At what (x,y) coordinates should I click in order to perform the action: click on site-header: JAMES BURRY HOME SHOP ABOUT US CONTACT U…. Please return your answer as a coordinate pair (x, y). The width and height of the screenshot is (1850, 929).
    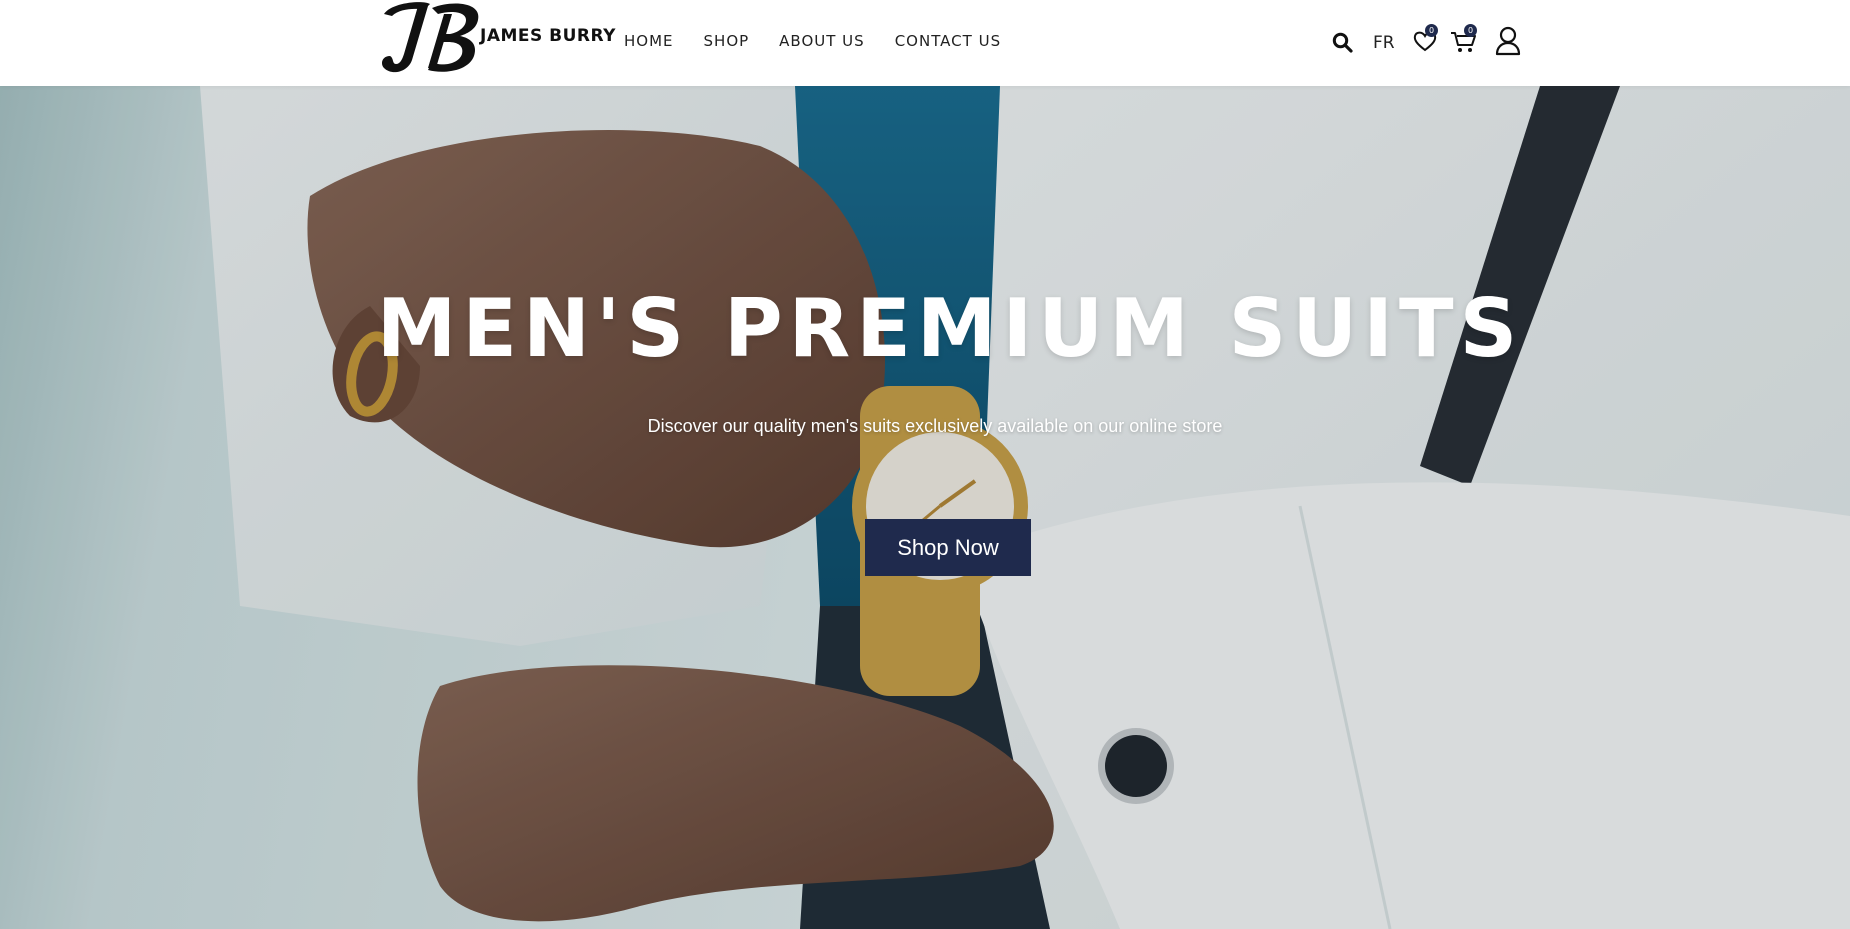
    Looking at the image, I should click on (925, 43).